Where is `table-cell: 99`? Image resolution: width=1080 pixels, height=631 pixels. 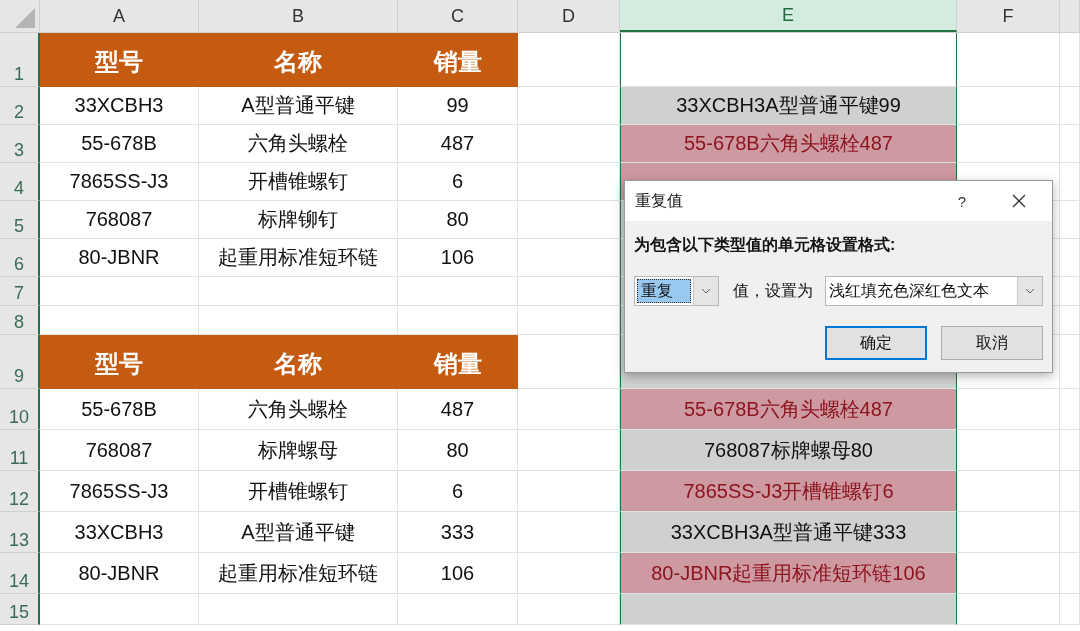
table-cell: 99 is located at coordinates (458, 106).